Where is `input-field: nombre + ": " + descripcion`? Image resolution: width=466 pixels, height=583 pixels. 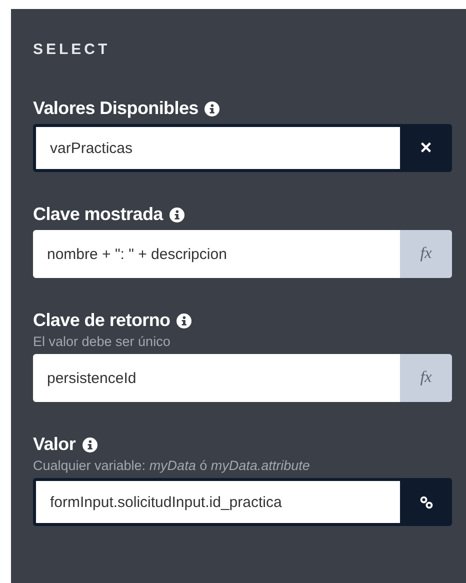
input-field: nombre + ": " + descripcion is located at coordinates (216, 254).